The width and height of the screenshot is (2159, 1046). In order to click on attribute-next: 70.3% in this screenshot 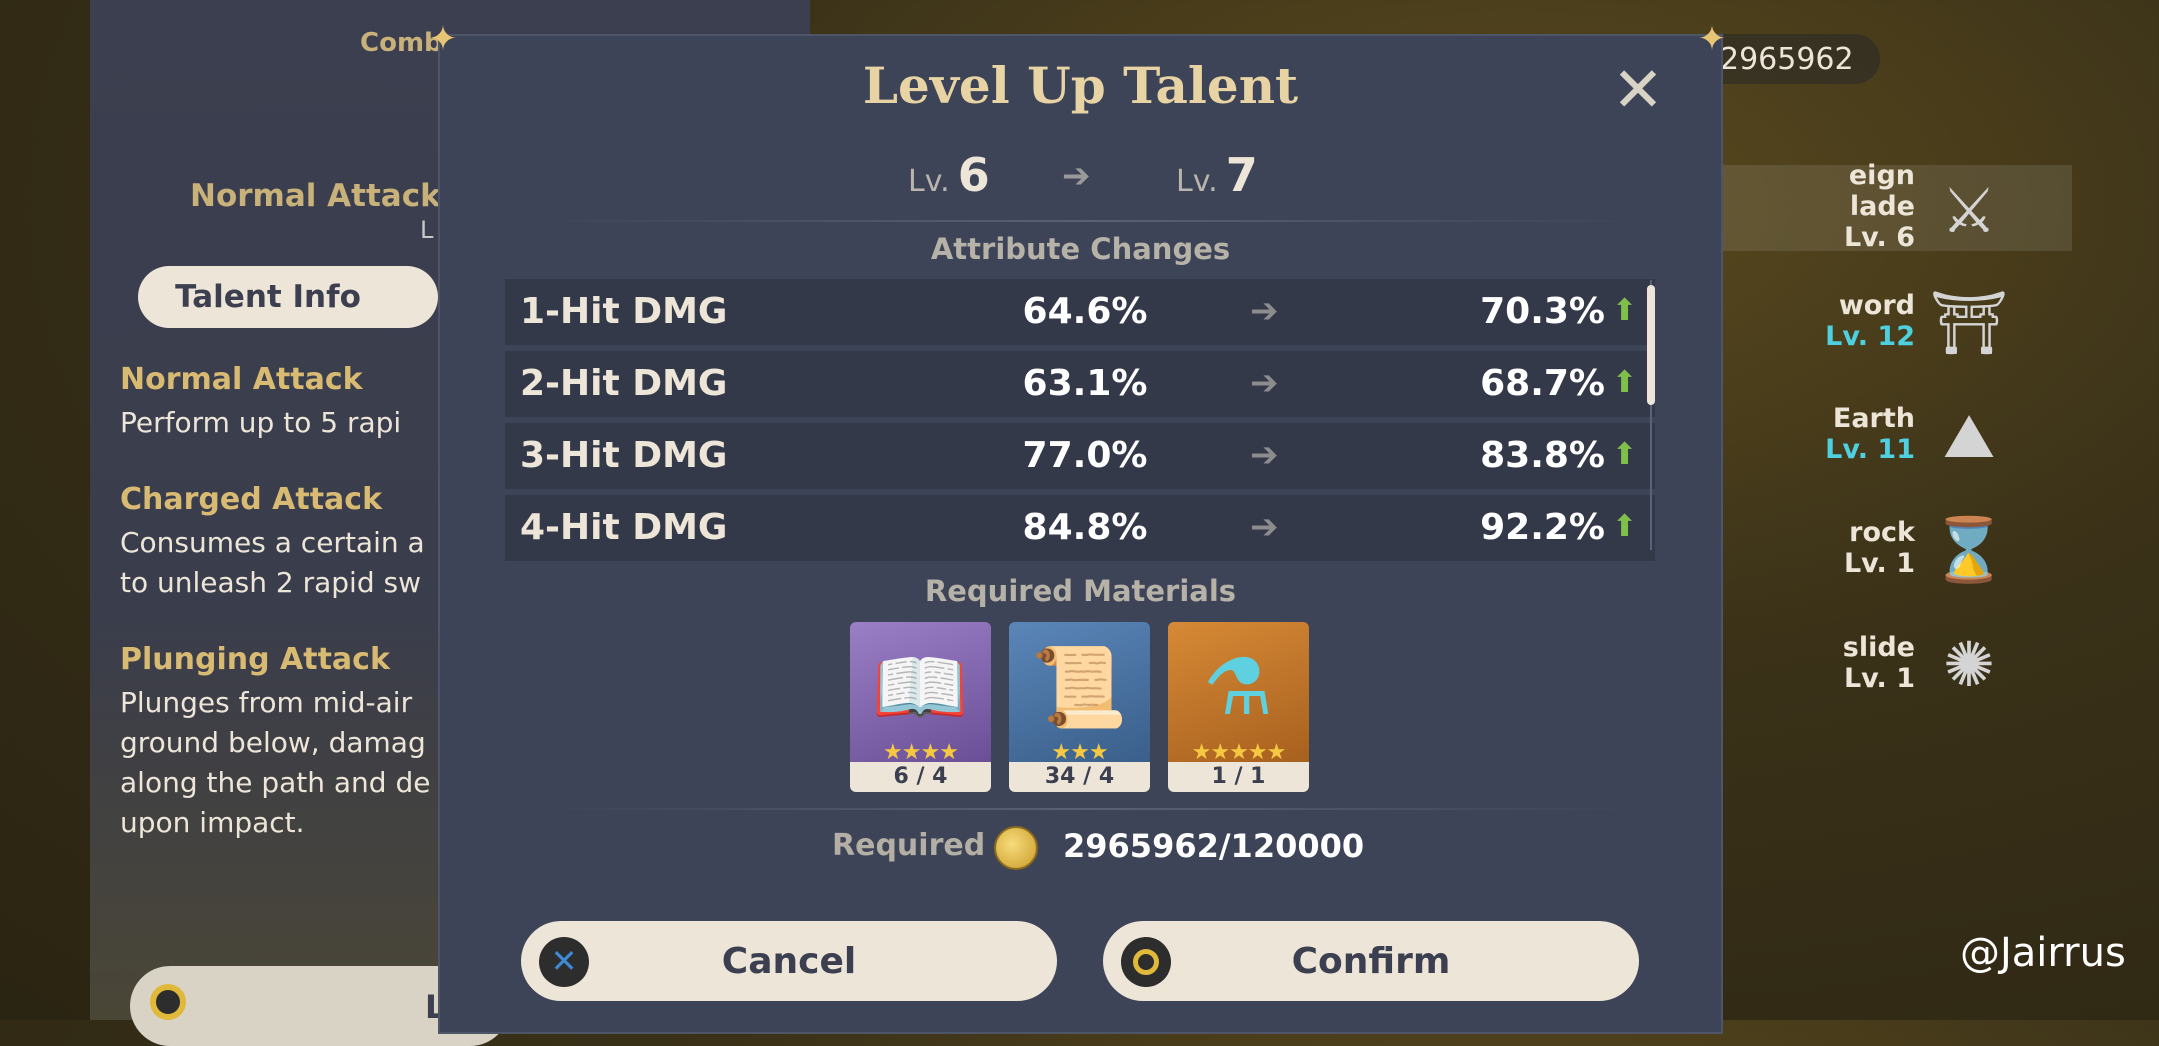, I will do `click(1542, 311)`.